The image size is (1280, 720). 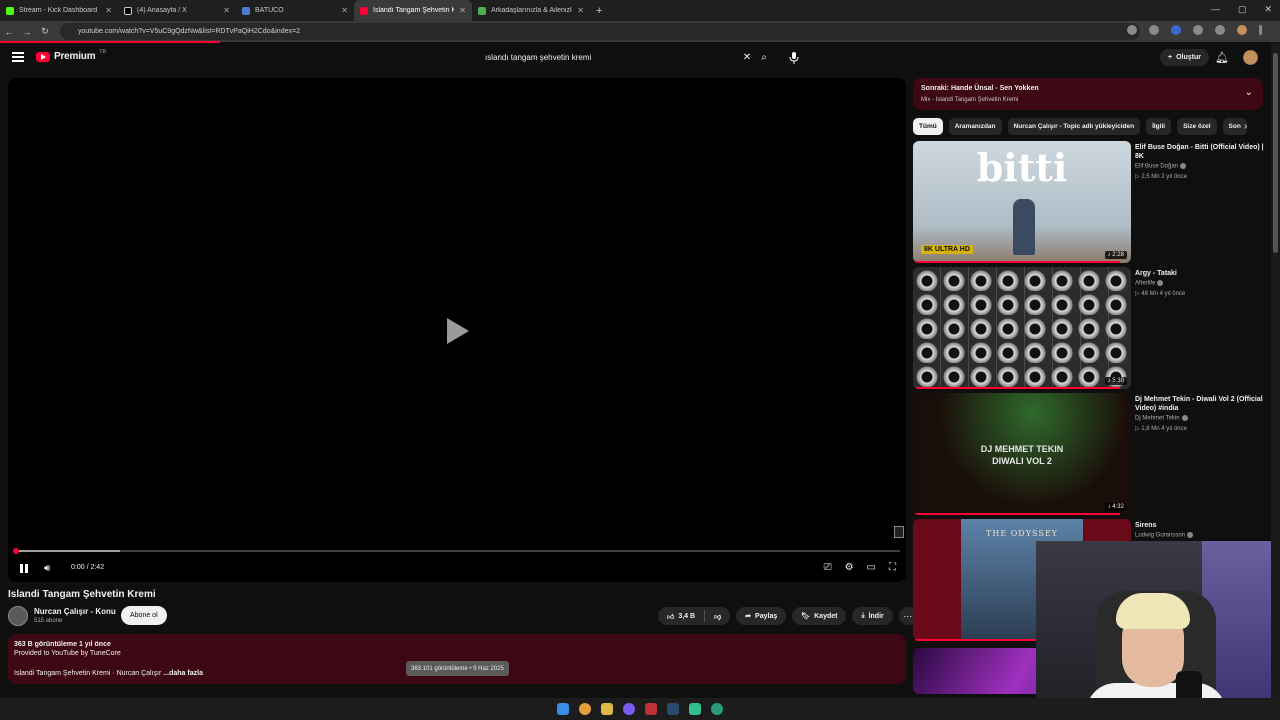 I want to click on channel-name: Nurcan Çalışır - Konu, so click(x=75, y=611).